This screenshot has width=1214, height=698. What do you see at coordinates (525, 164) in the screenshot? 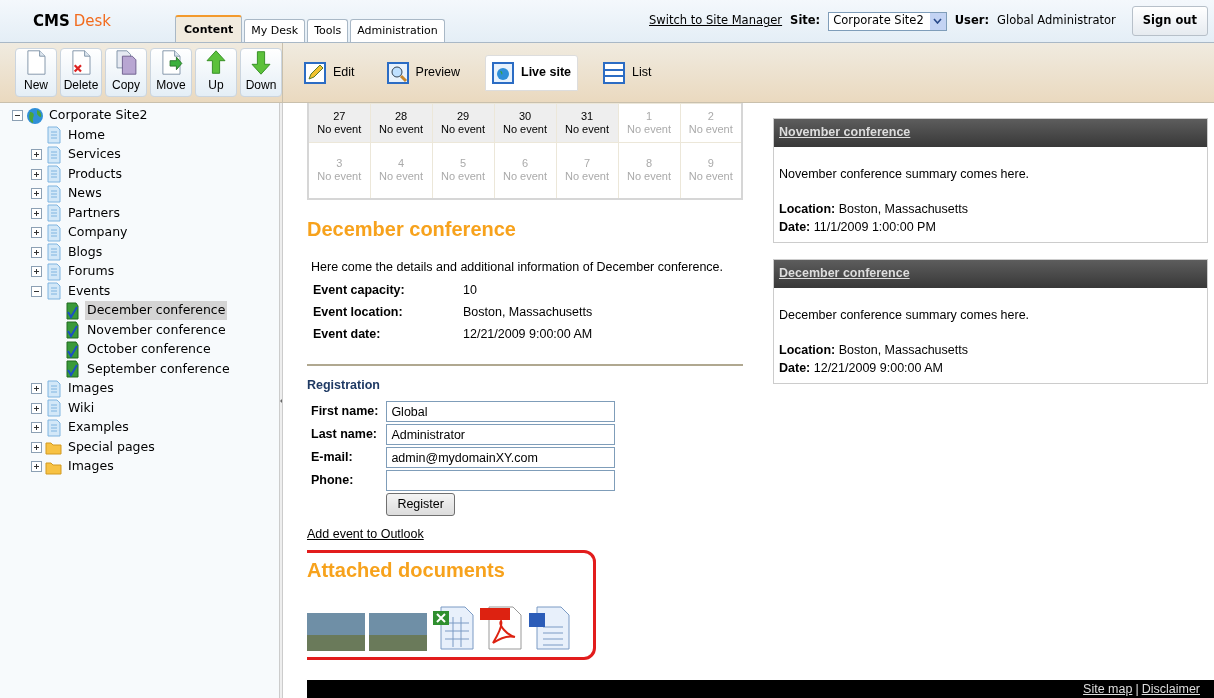
I see `day-number: 6` at bounding box center [525, 164].